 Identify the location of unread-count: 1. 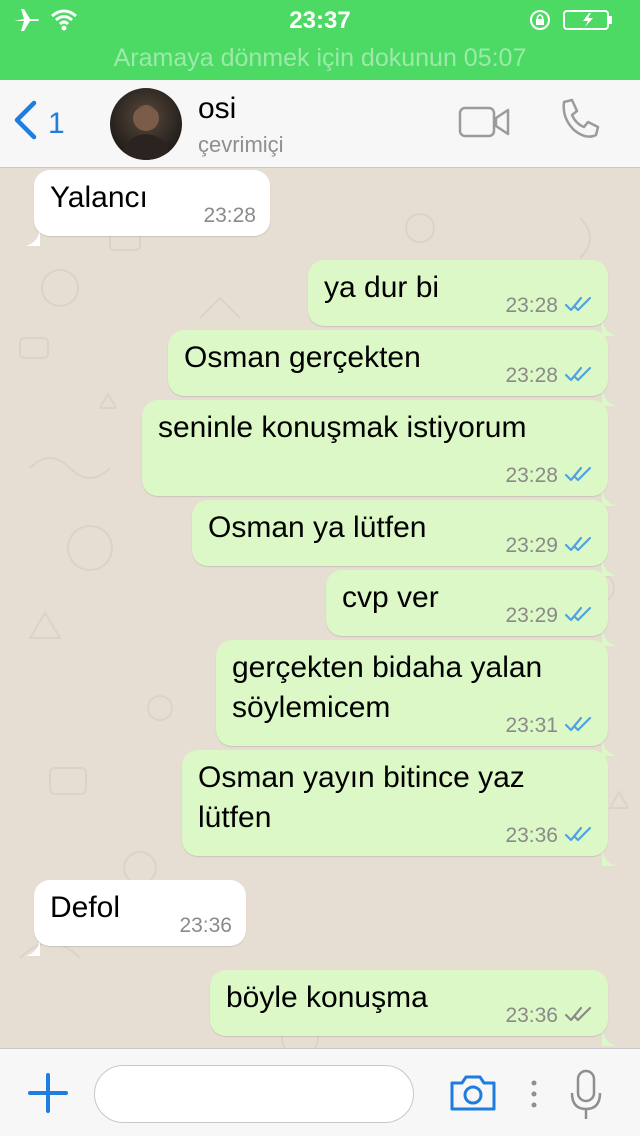
(56, 123).